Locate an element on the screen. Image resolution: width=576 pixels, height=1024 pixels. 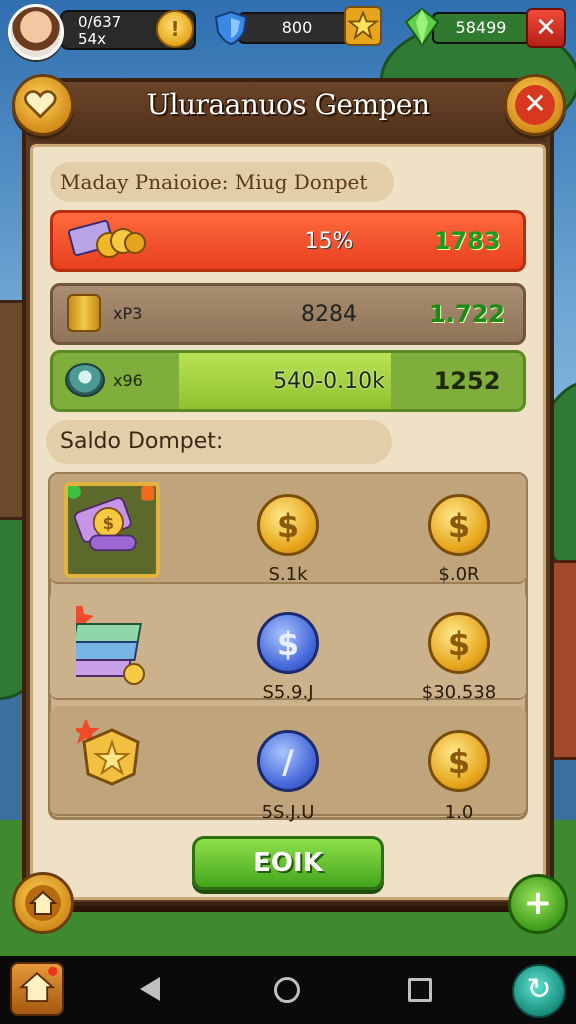
top-hud: 0/637 54x ! 800 58499 ✕ is located at coordinates (288, 31).